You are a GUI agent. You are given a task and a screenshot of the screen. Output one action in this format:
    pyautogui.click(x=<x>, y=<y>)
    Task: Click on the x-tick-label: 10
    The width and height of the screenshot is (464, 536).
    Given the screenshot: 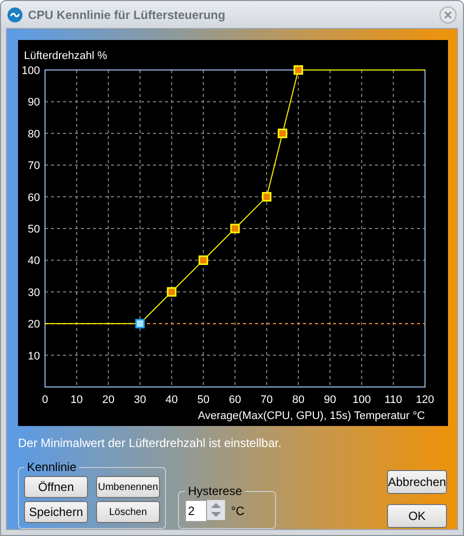 What is the action you would take?
    pyautogui.click(x=76, y=400)
    